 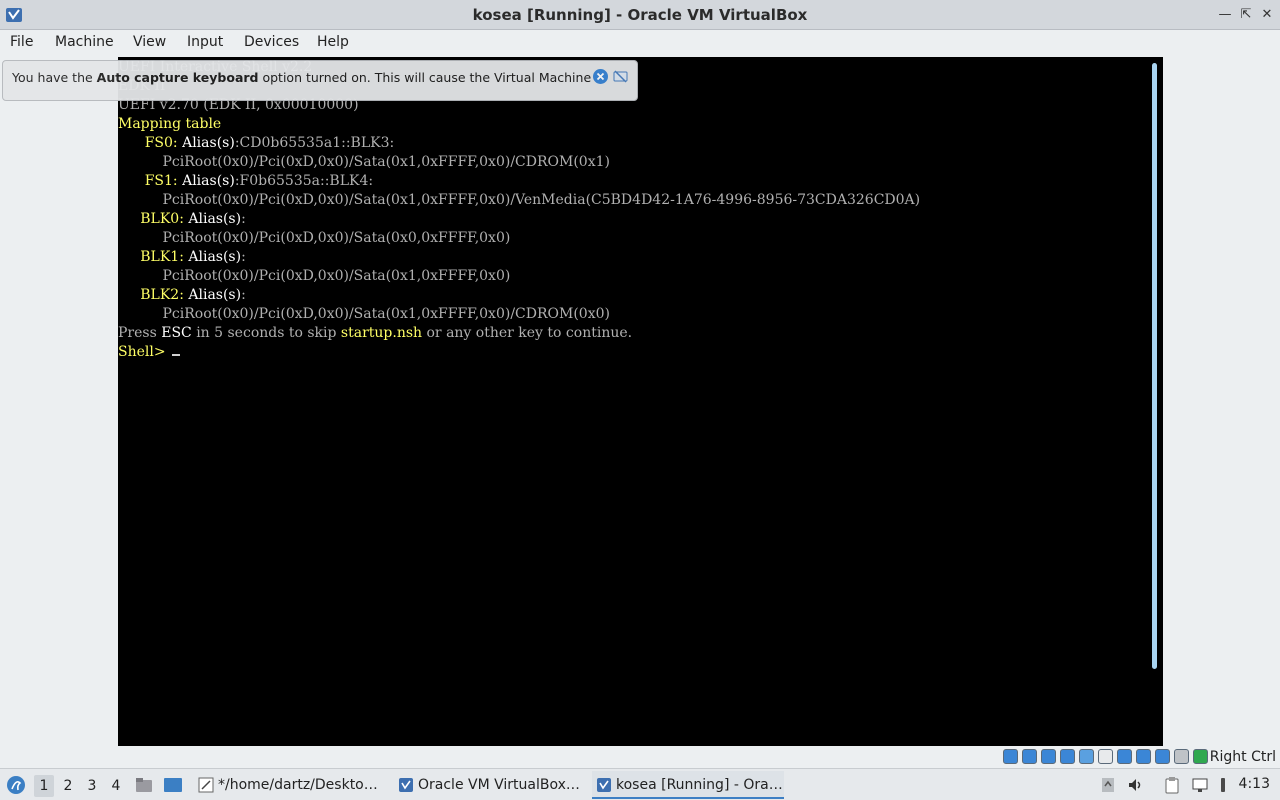 What do you see at coordinates (381, 333) in the screenshot?
I see `console-text: startup.nsh` at bounding box center [381, 333].